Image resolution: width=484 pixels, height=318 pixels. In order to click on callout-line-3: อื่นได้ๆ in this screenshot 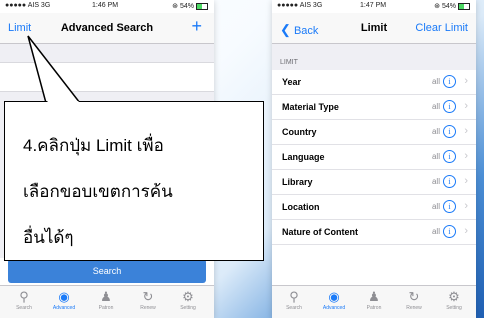, I will do `click(48, 237)`.